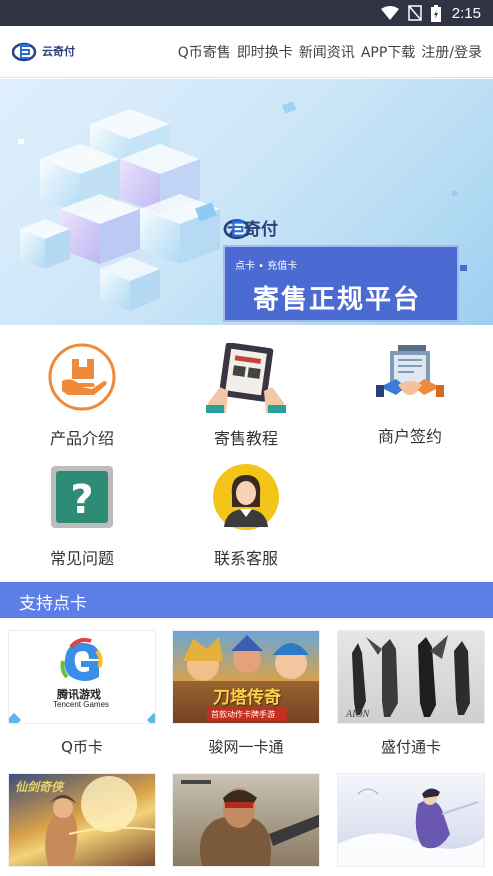 This screenshot has width=493, height=876. I want to click on card-shengfutong: AION 盛付通卡, so click(411, 693).